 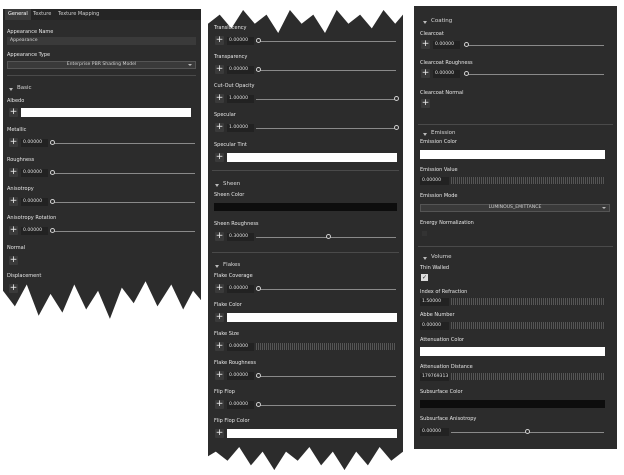 I want to click on translucency-slider-handle, so click(x=258, y=40).